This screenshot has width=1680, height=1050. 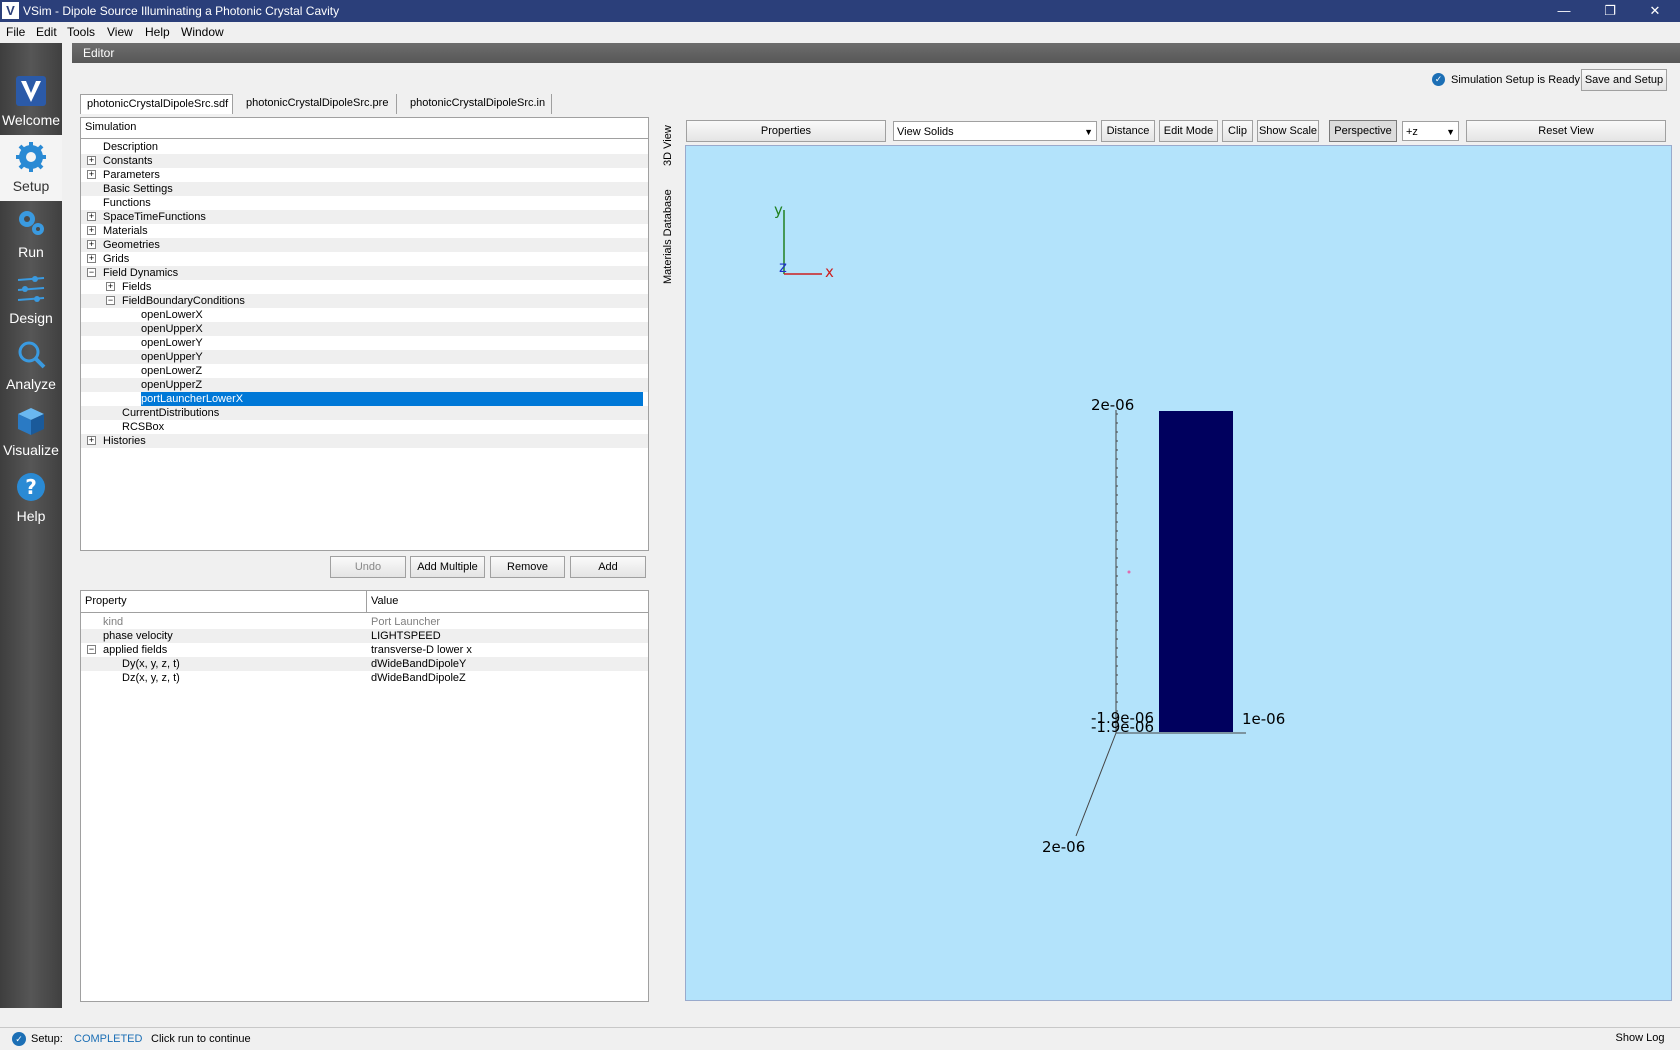 What do you see at coordinates (364, 301) in the screenshot?
I see `tree-item: − FieldBoundaryConditions` at bounding box center [364, 301].